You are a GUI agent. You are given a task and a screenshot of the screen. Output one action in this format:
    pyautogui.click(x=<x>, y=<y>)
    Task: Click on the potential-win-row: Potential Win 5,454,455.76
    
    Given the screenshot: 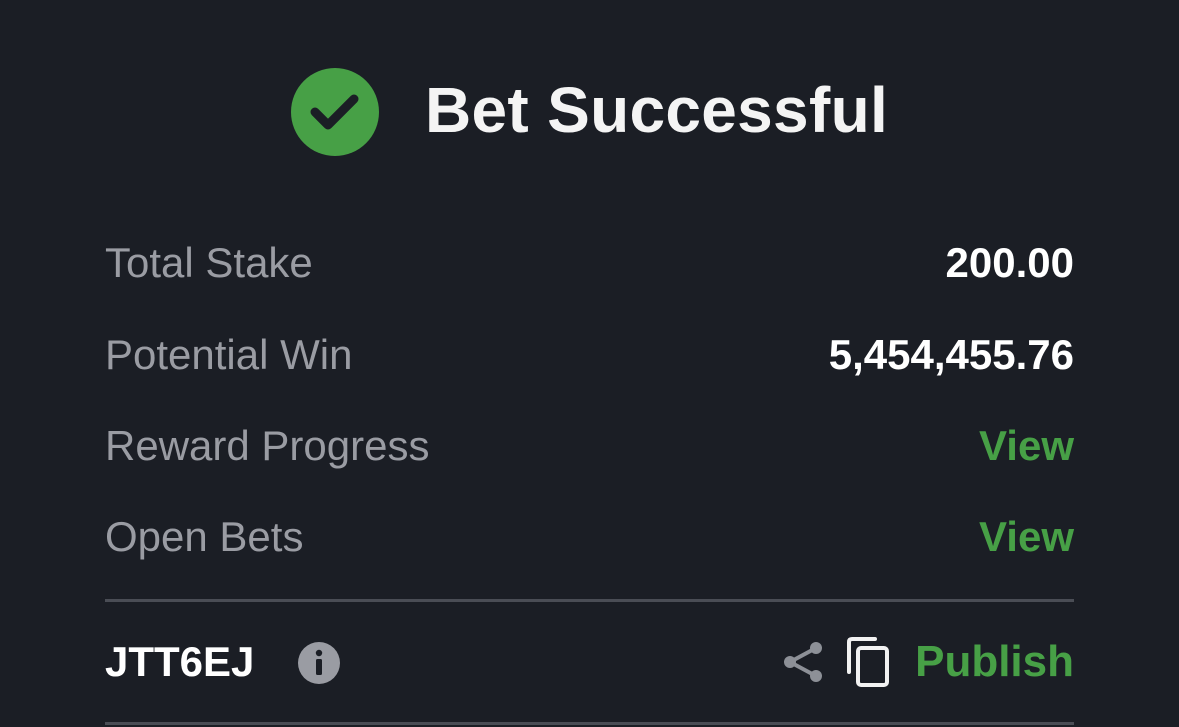 What is the action you would take?
    pyautogui.click(x=589, y=355)
    